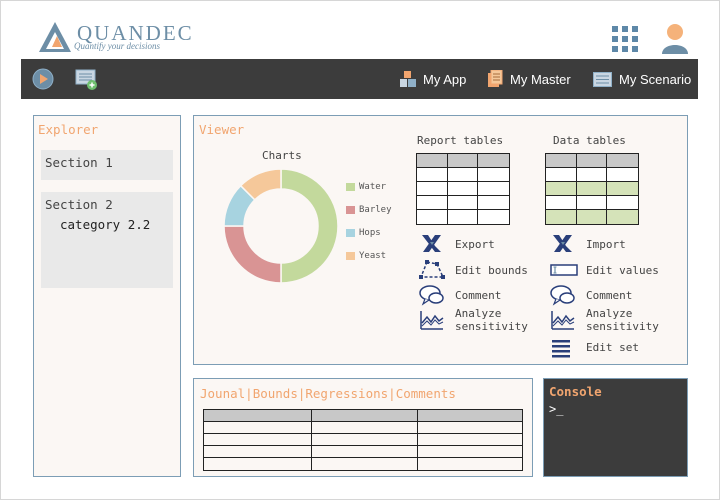 The width and height of the screenshot is (720, 500). What do you see at coordinates (478, 295) in the screenshot?
I see `report-comment-label: Comment` at bounding box center [478, 295].